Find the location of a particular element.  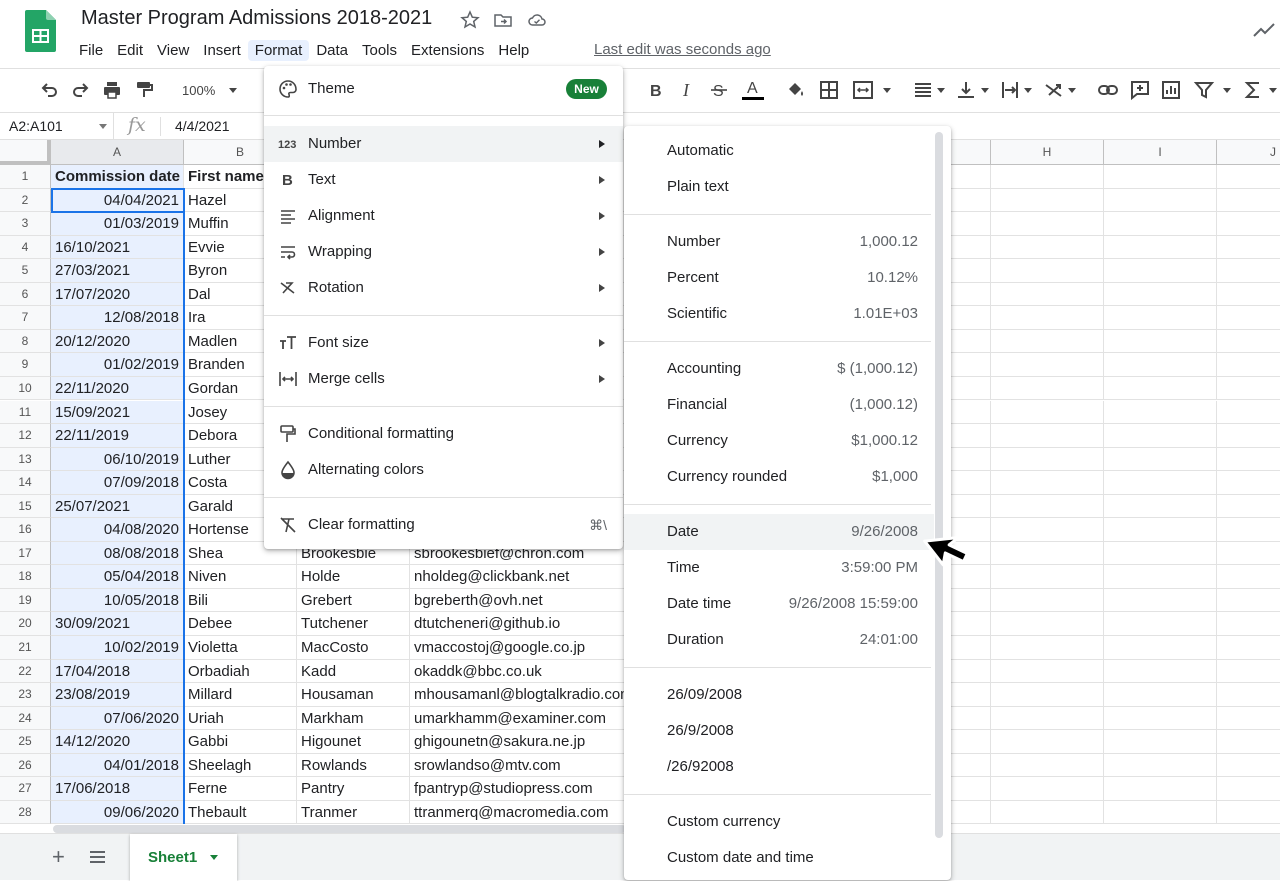

bold-icon: B is located at coordinates (656, 90).